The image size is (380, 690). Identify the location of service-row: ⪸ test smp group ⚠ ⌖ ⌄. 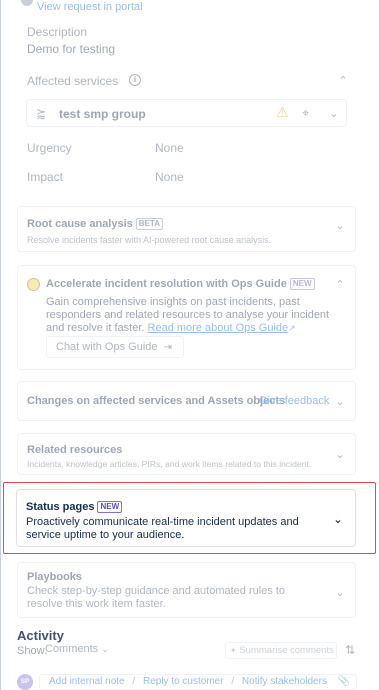
(186, 113).